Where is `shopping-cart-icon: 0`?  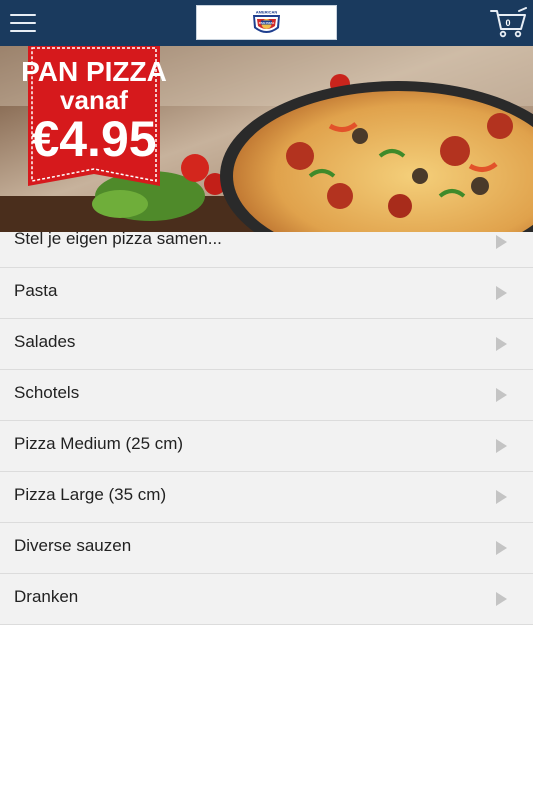 shopping-cart-icon: 0 is located at coordinates (509, 23).